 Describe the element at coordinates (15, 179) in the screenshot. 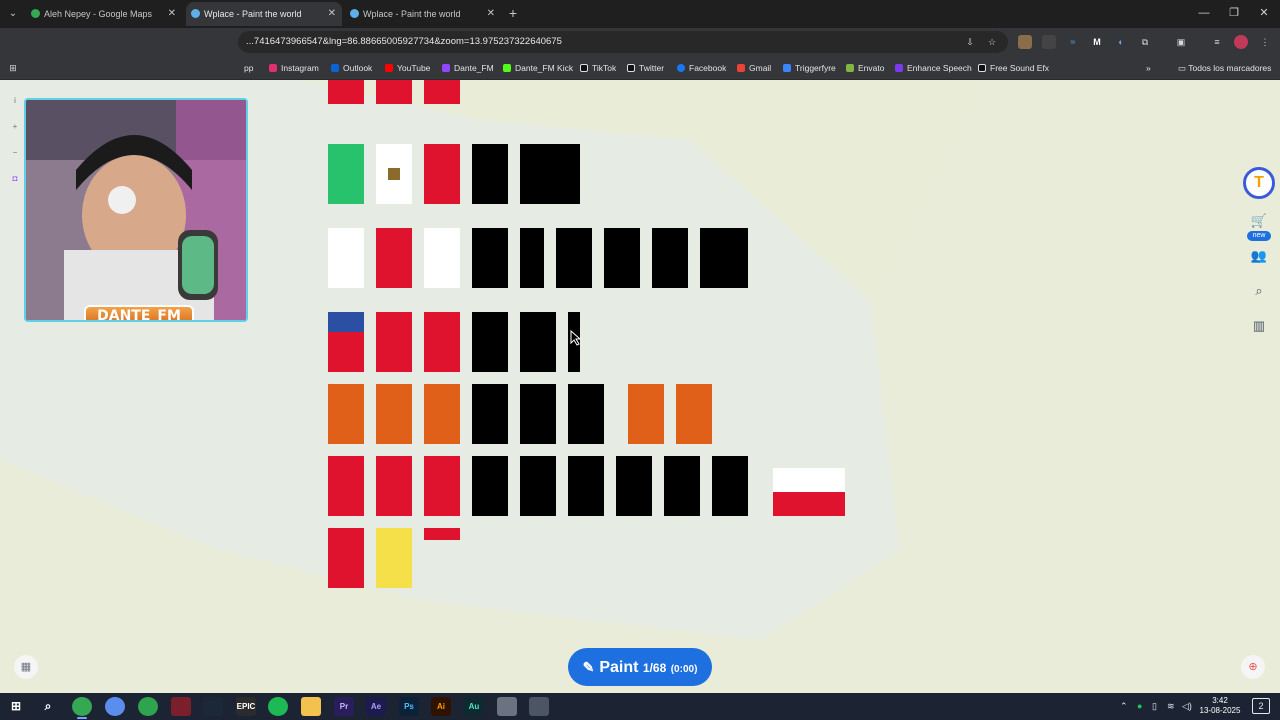

I see `twitch-icon: ◘` at that location.